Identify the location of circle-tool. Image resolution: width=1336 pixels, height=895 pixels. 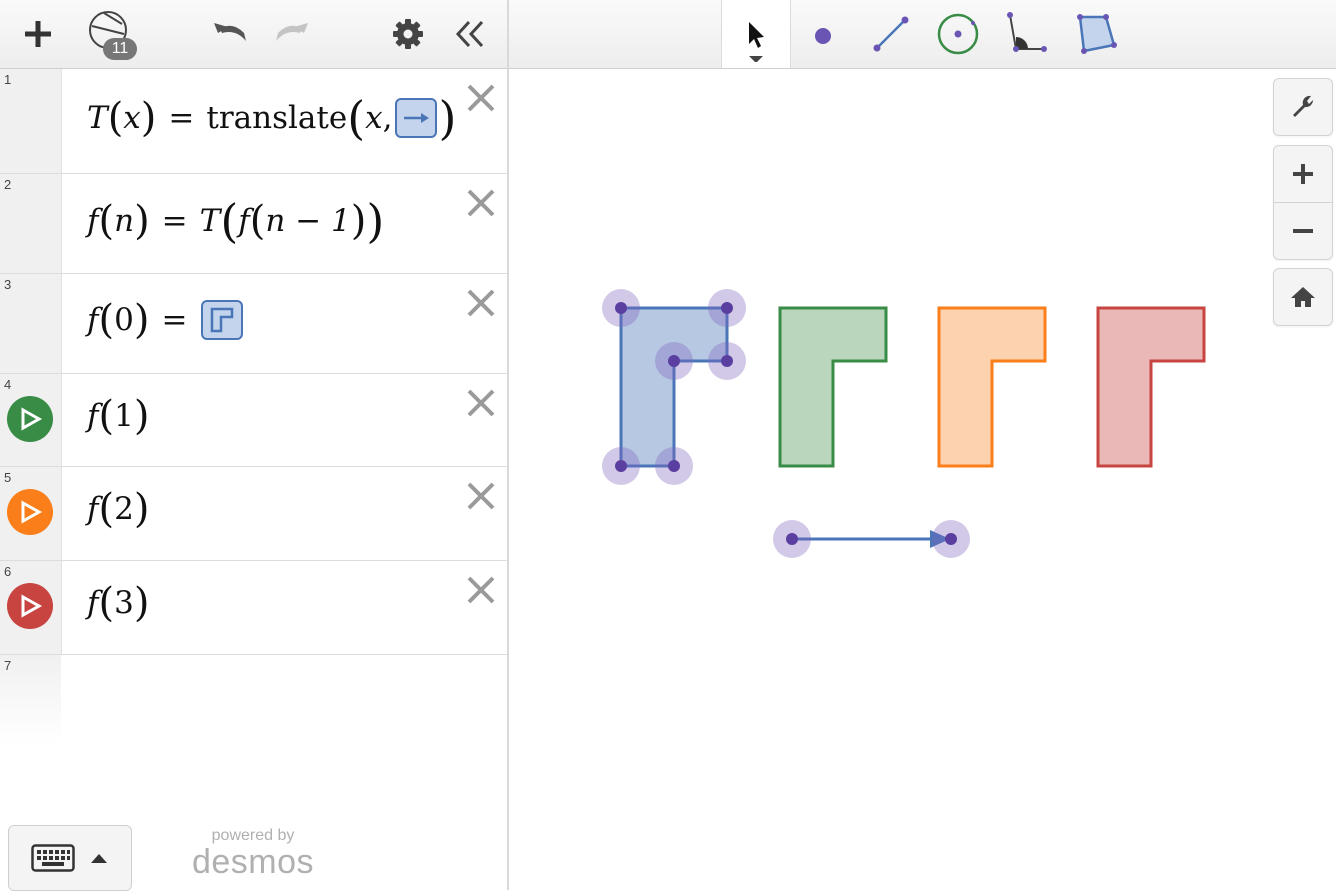
(958, 34).